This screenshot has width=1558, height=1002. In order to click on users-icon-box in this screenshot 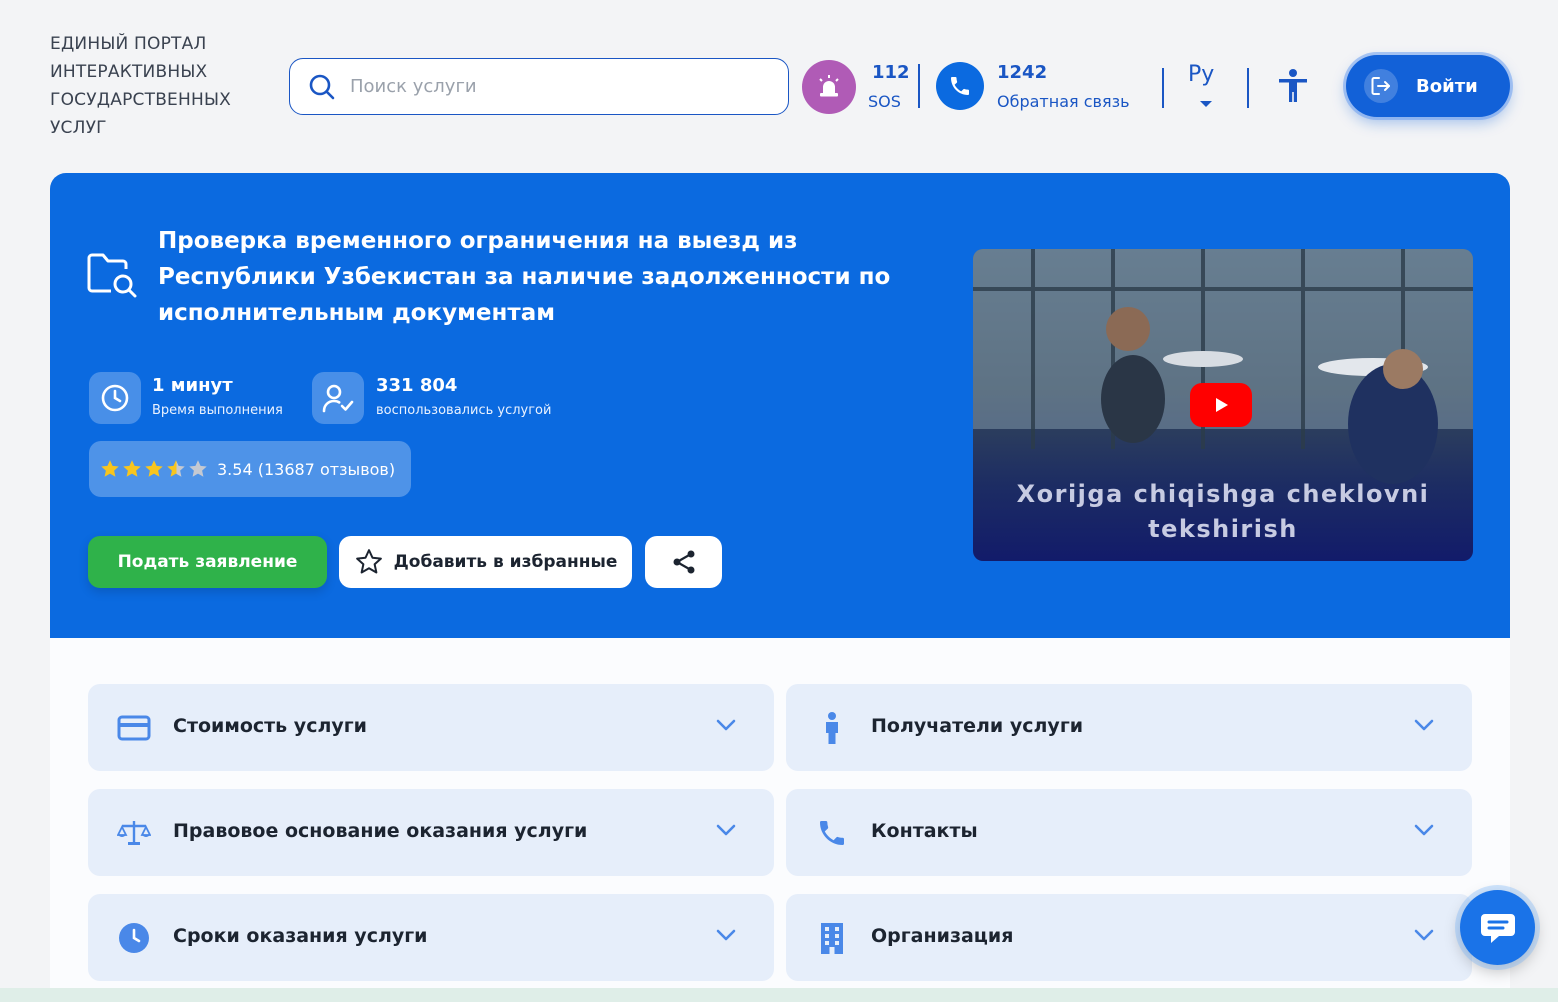, I will do `click(338, 398)`.